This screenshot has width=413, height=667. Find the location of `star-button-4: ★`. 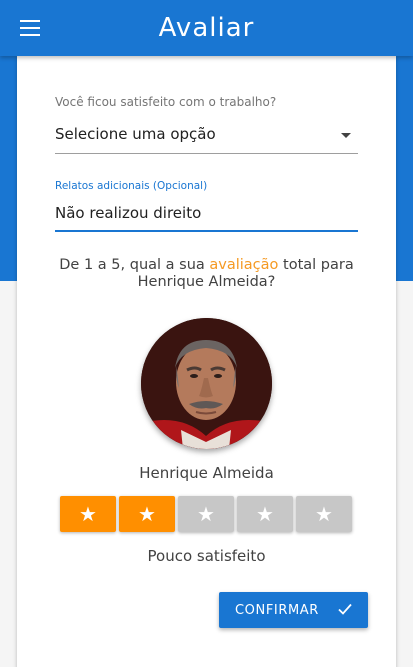

star-button-4: ★ is located at coordinates (265, 514).